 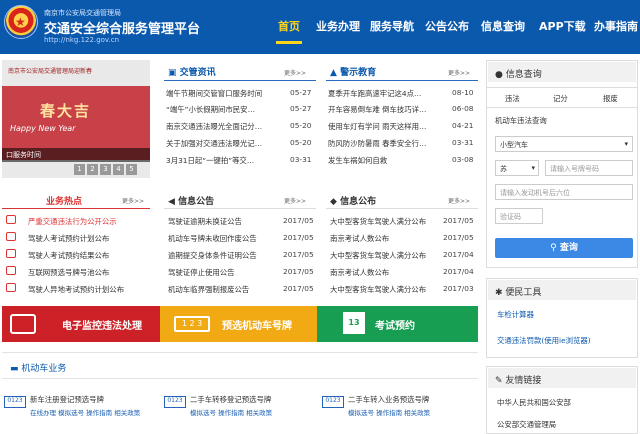 I want to click on chevron-down-icon: ▾, so click(x=626, y=144).